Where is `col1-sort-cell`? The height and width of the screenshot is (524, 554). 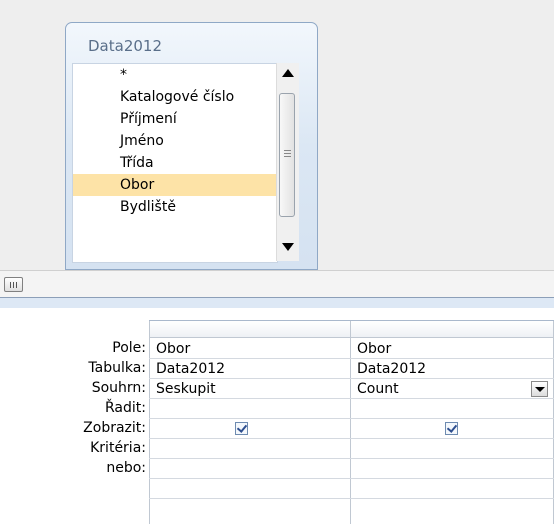 col1-sort-cell is located at coordinates (251, 409).